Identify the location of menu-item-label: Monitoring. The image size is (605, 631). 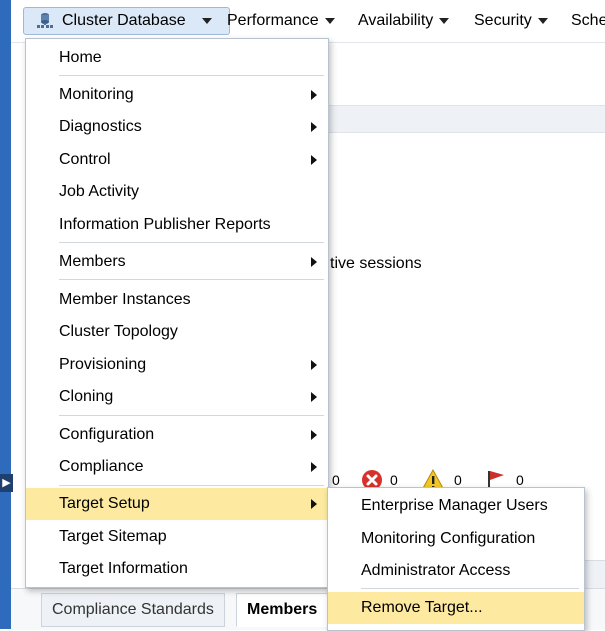
(96, 94).